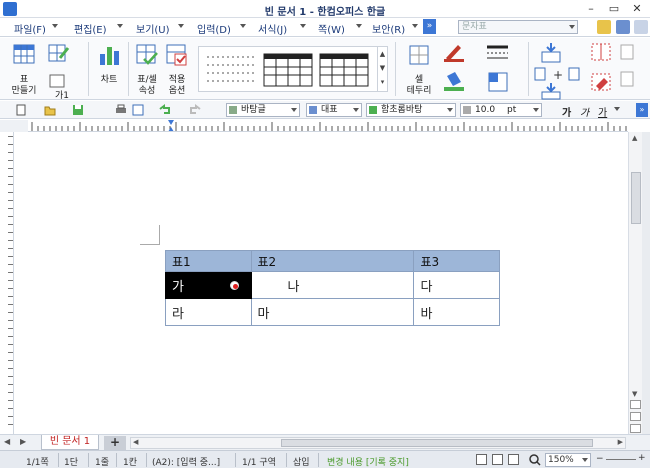 This screenshot has height=468, width=650. What do you see at coordinates (332, 285) in the screenshot?
I see `table-cell: 나` at bounding box center [332, 285].